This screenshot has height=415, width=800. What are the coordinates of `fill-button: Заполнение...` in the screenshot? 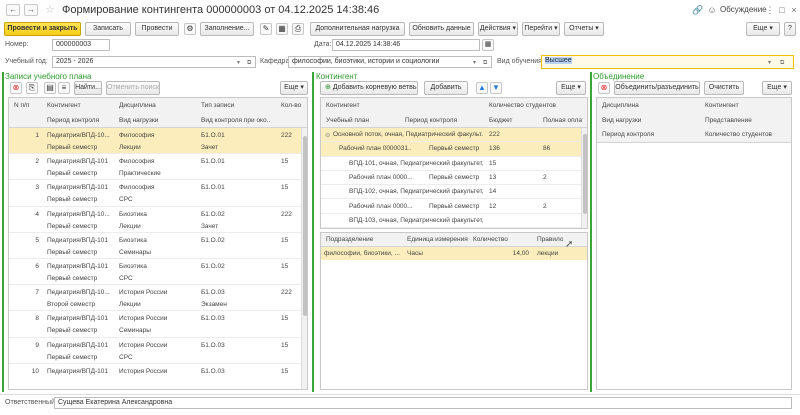 It's located at (227, 29).